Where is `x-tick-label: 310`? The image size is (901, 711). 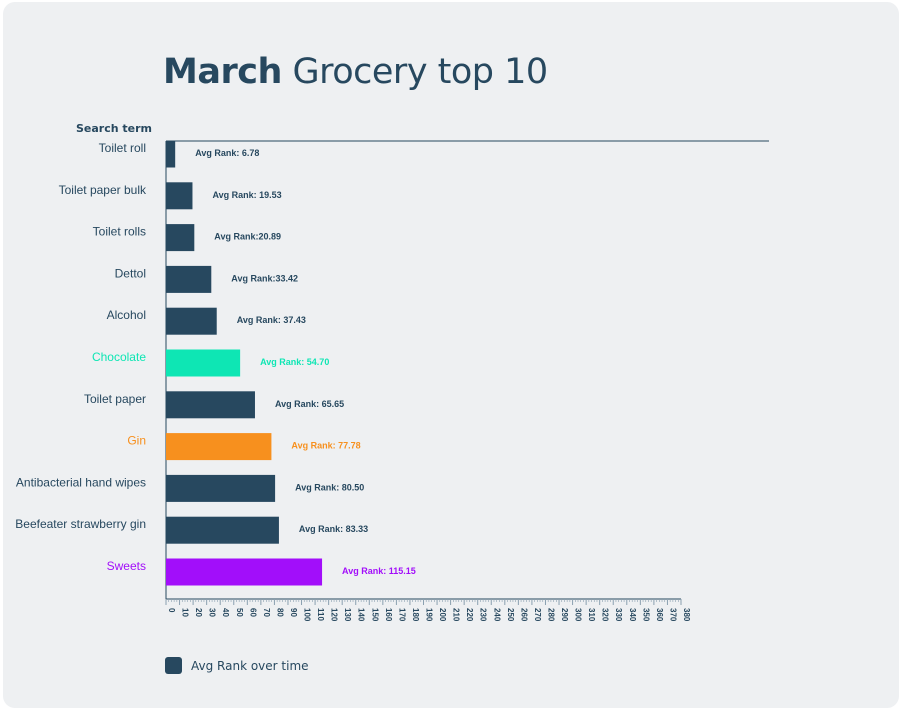 x-tick-label: 310 is located at coordinates (591, 615).